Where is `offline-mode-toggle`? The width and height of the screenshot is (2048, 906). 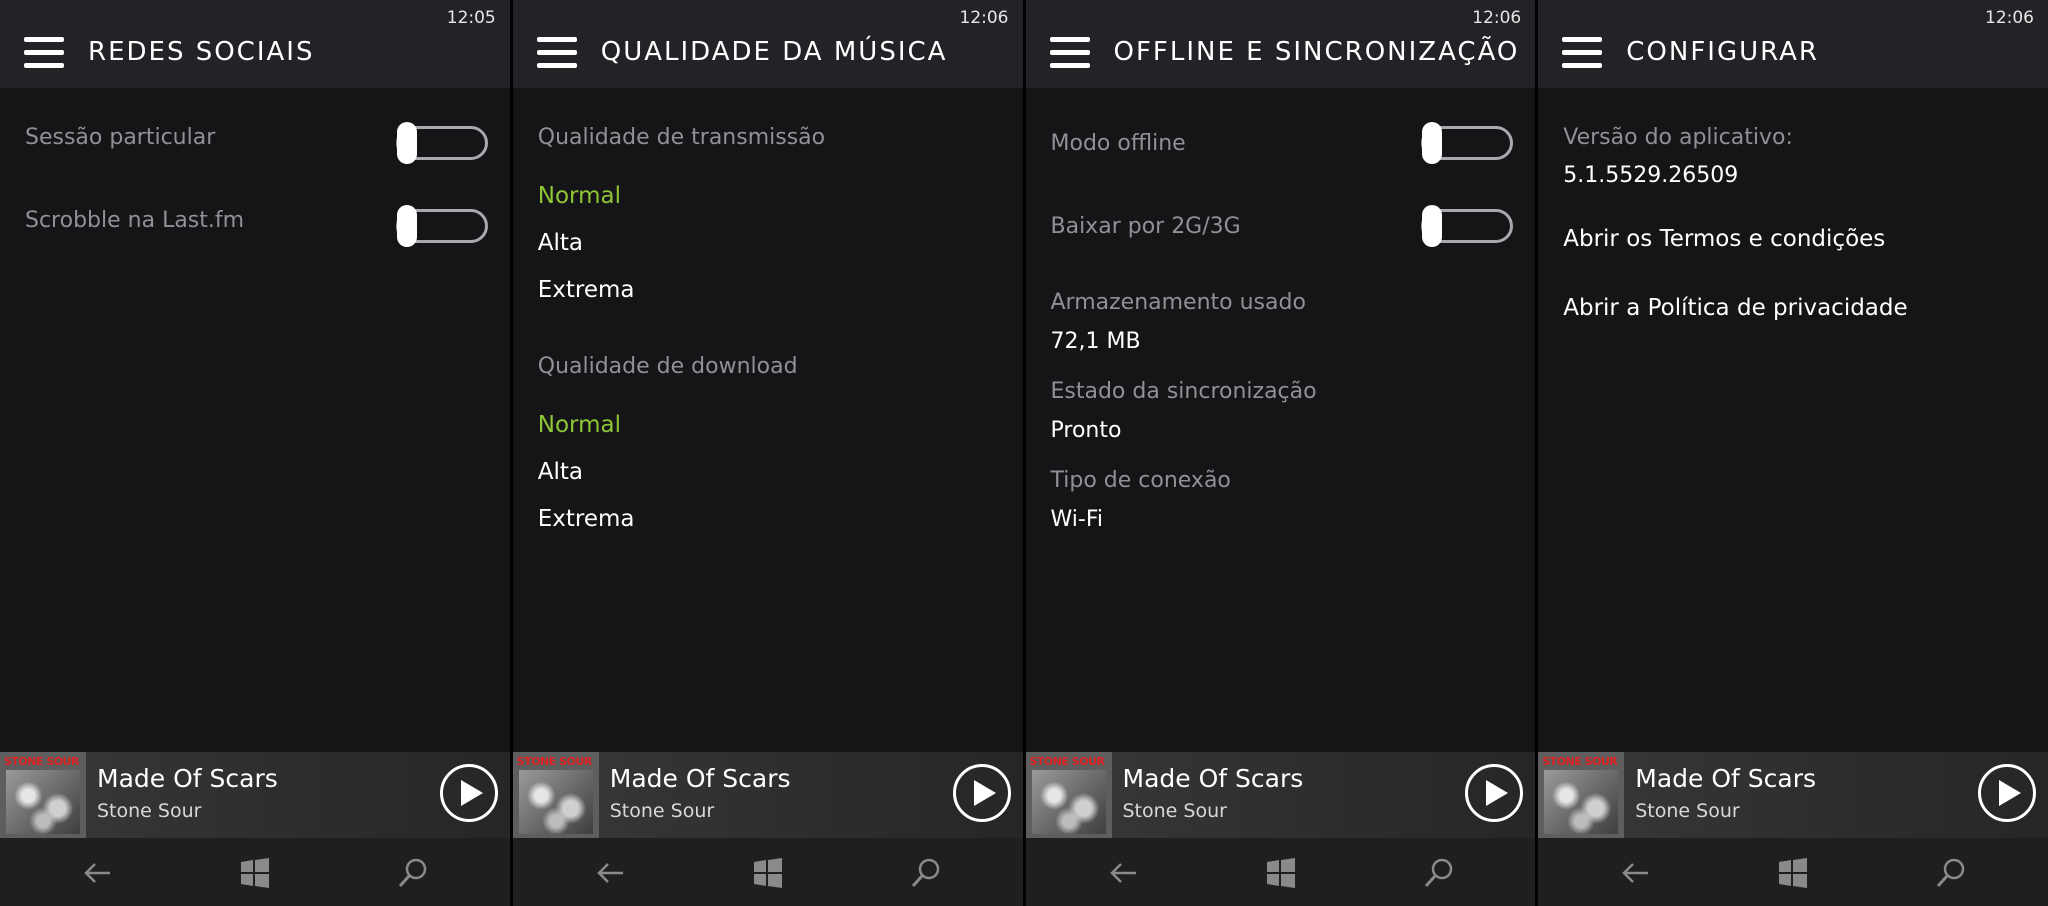 offline-mode-toggle is located at coordinates (1467, 143).